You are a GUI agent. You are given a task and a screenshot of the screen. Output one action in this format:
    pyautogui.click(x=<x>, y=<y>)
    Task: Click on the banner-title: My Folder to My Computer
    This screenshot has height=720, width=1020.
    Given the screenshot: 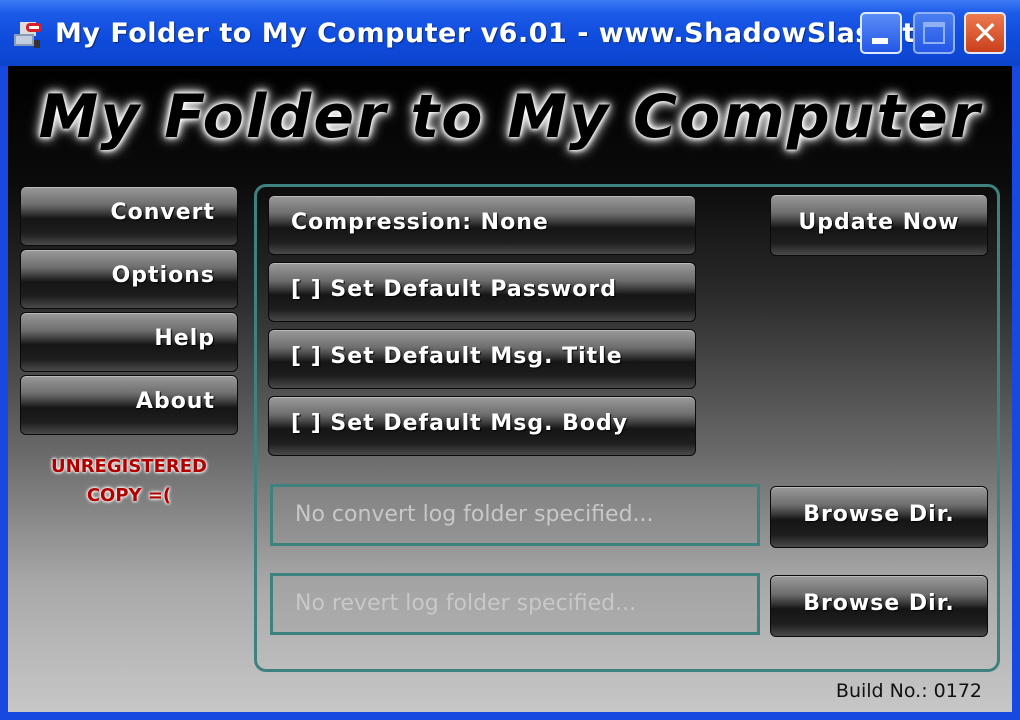 What is the action you would take?
    pyautogui.click(x=510, y=117)
    